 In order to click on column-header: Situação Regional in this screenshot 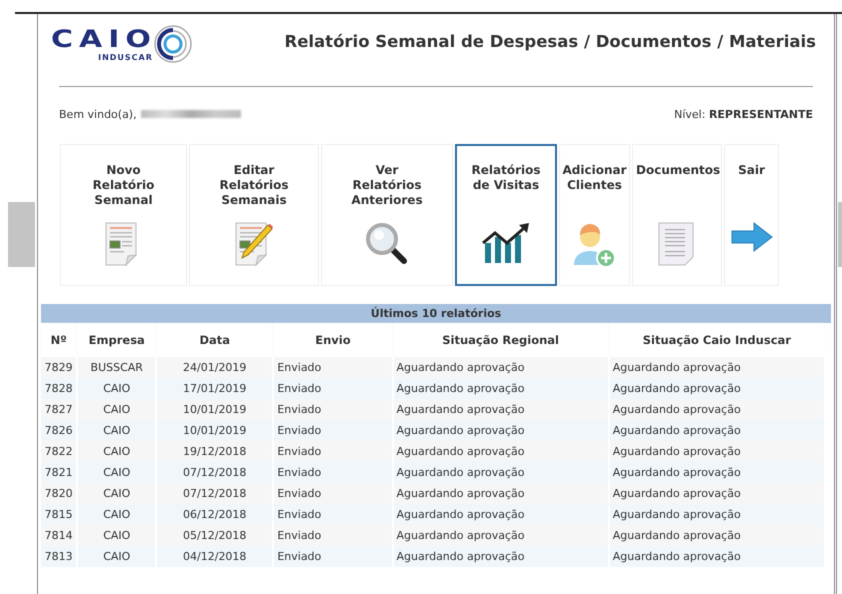, I will do `click(501, 340)`.